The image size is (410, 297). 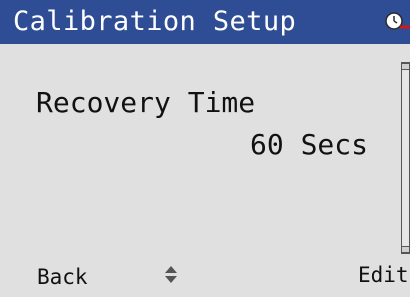 I want to click on page-title: Calibration Setup, so click(x=155, y=21).